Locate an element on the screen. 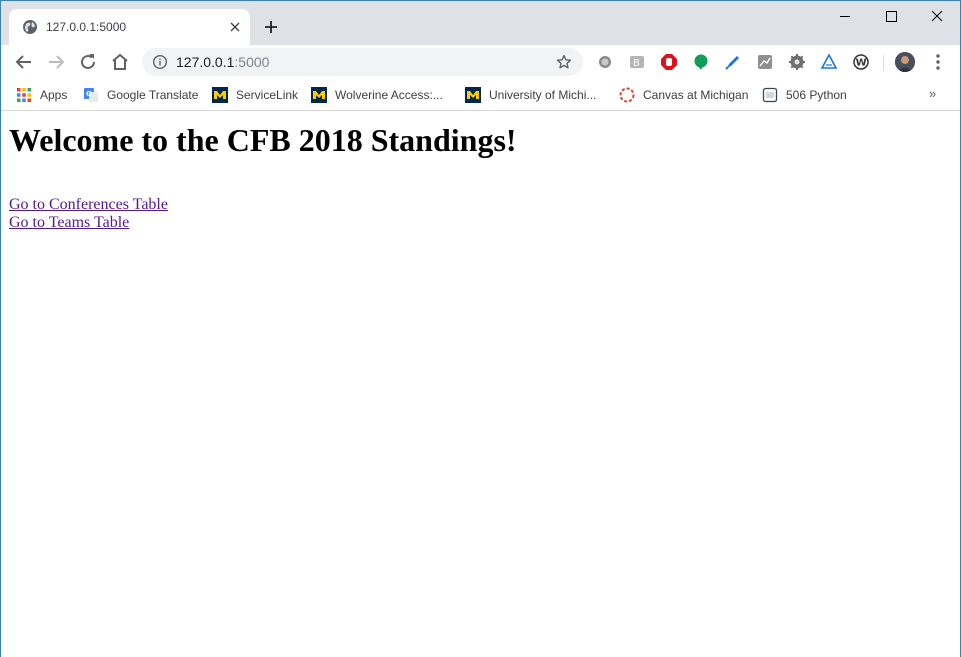  more-menu-icon is located at coordinates (938, 62).